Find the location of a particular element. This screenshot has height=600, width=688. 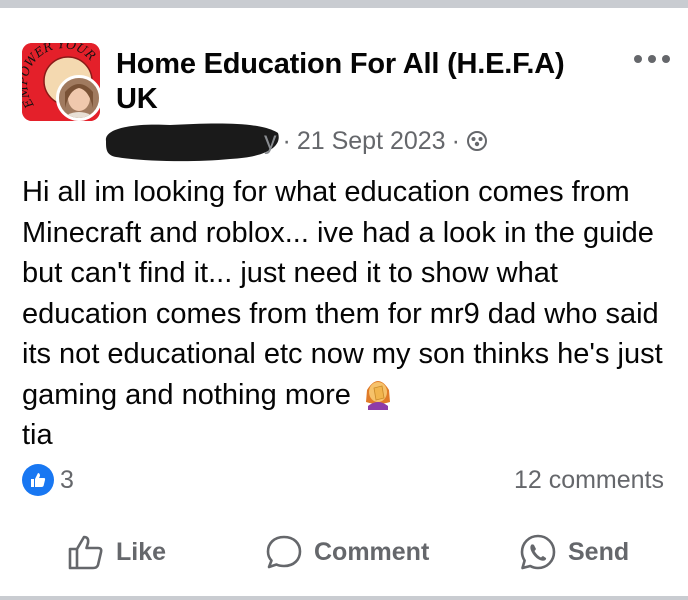

post-text-end: tia is located at coordinates (37, 435).